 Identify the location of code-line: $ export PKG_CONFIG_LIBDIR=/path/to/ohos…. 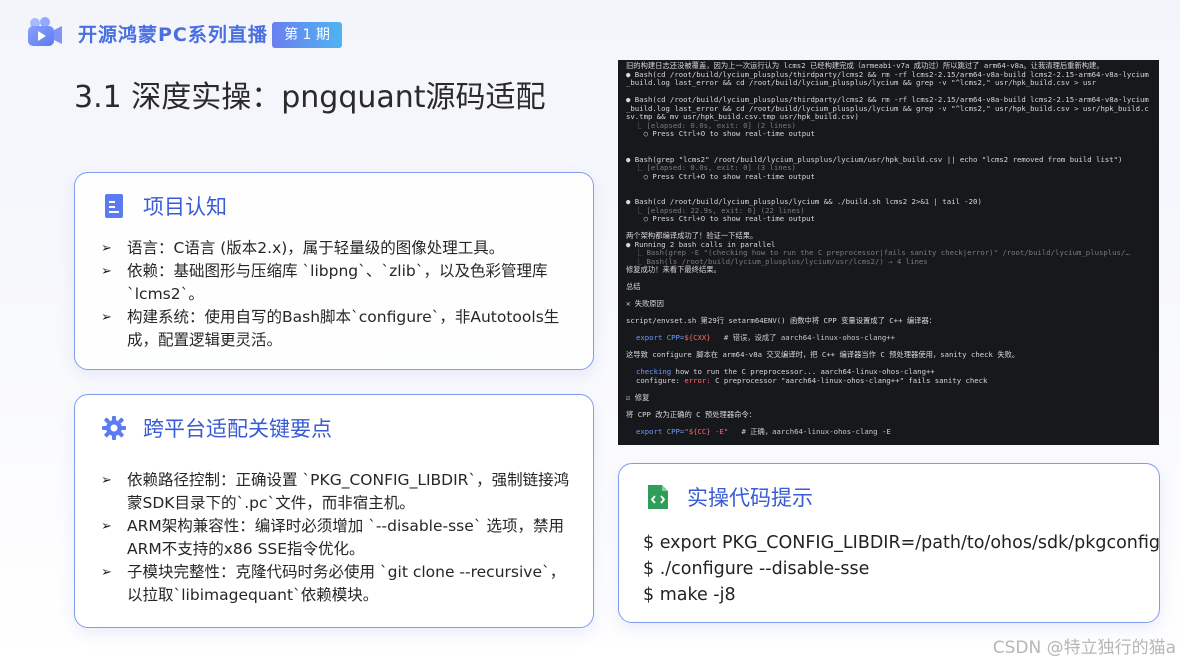
(902, 543).